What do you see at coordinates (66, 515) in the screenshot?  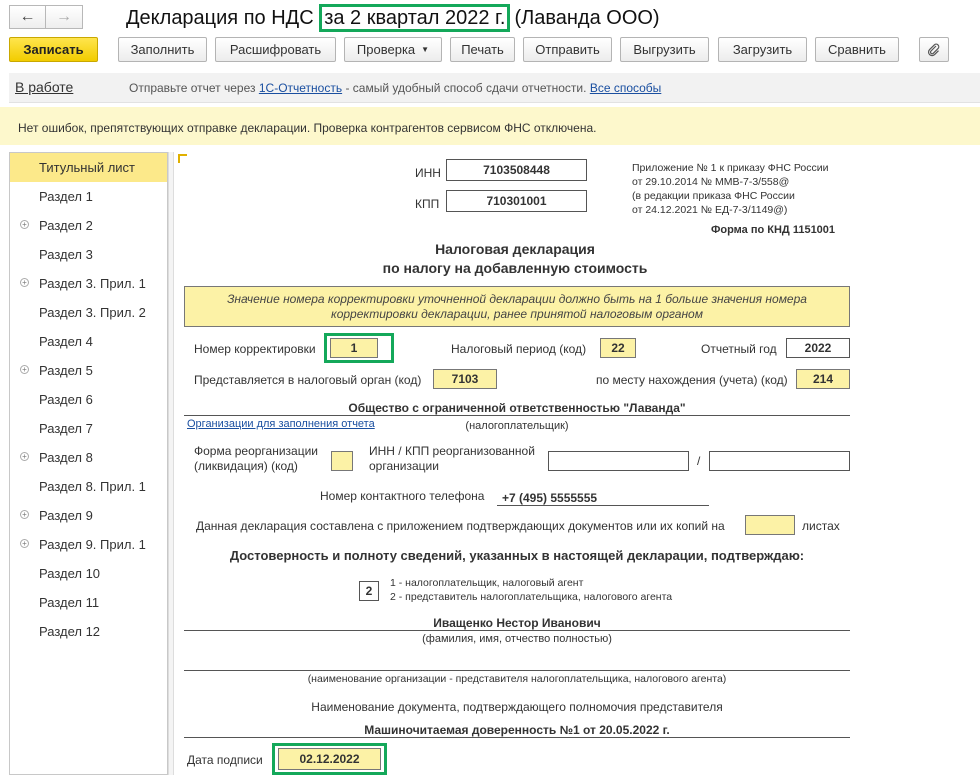 I see `sidebar-item-label: Раздел 9` at bounding box center [66, 515].